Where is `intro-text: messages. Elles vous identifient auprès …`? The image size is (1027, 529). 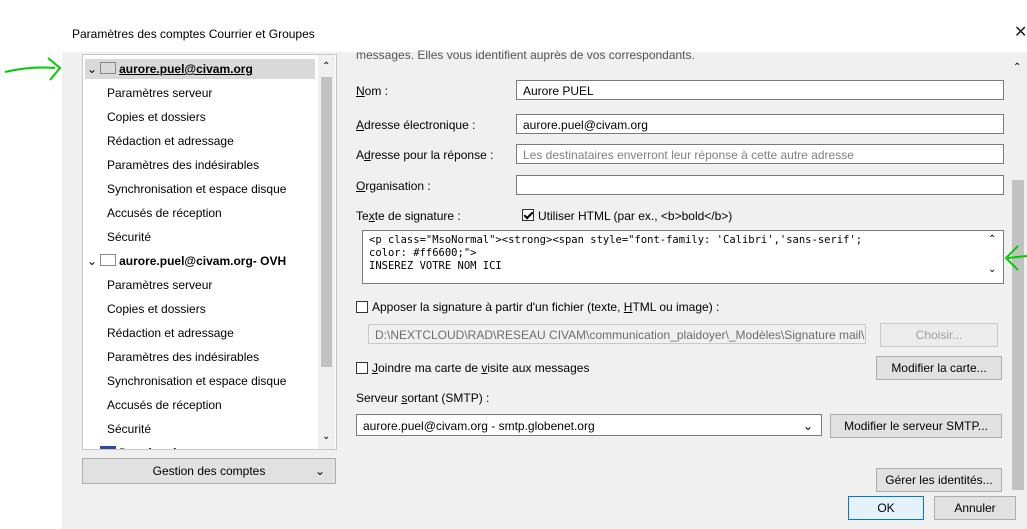
intro-text: messages. Elles vous identifient auprès … is located at coordinates (525, 55).